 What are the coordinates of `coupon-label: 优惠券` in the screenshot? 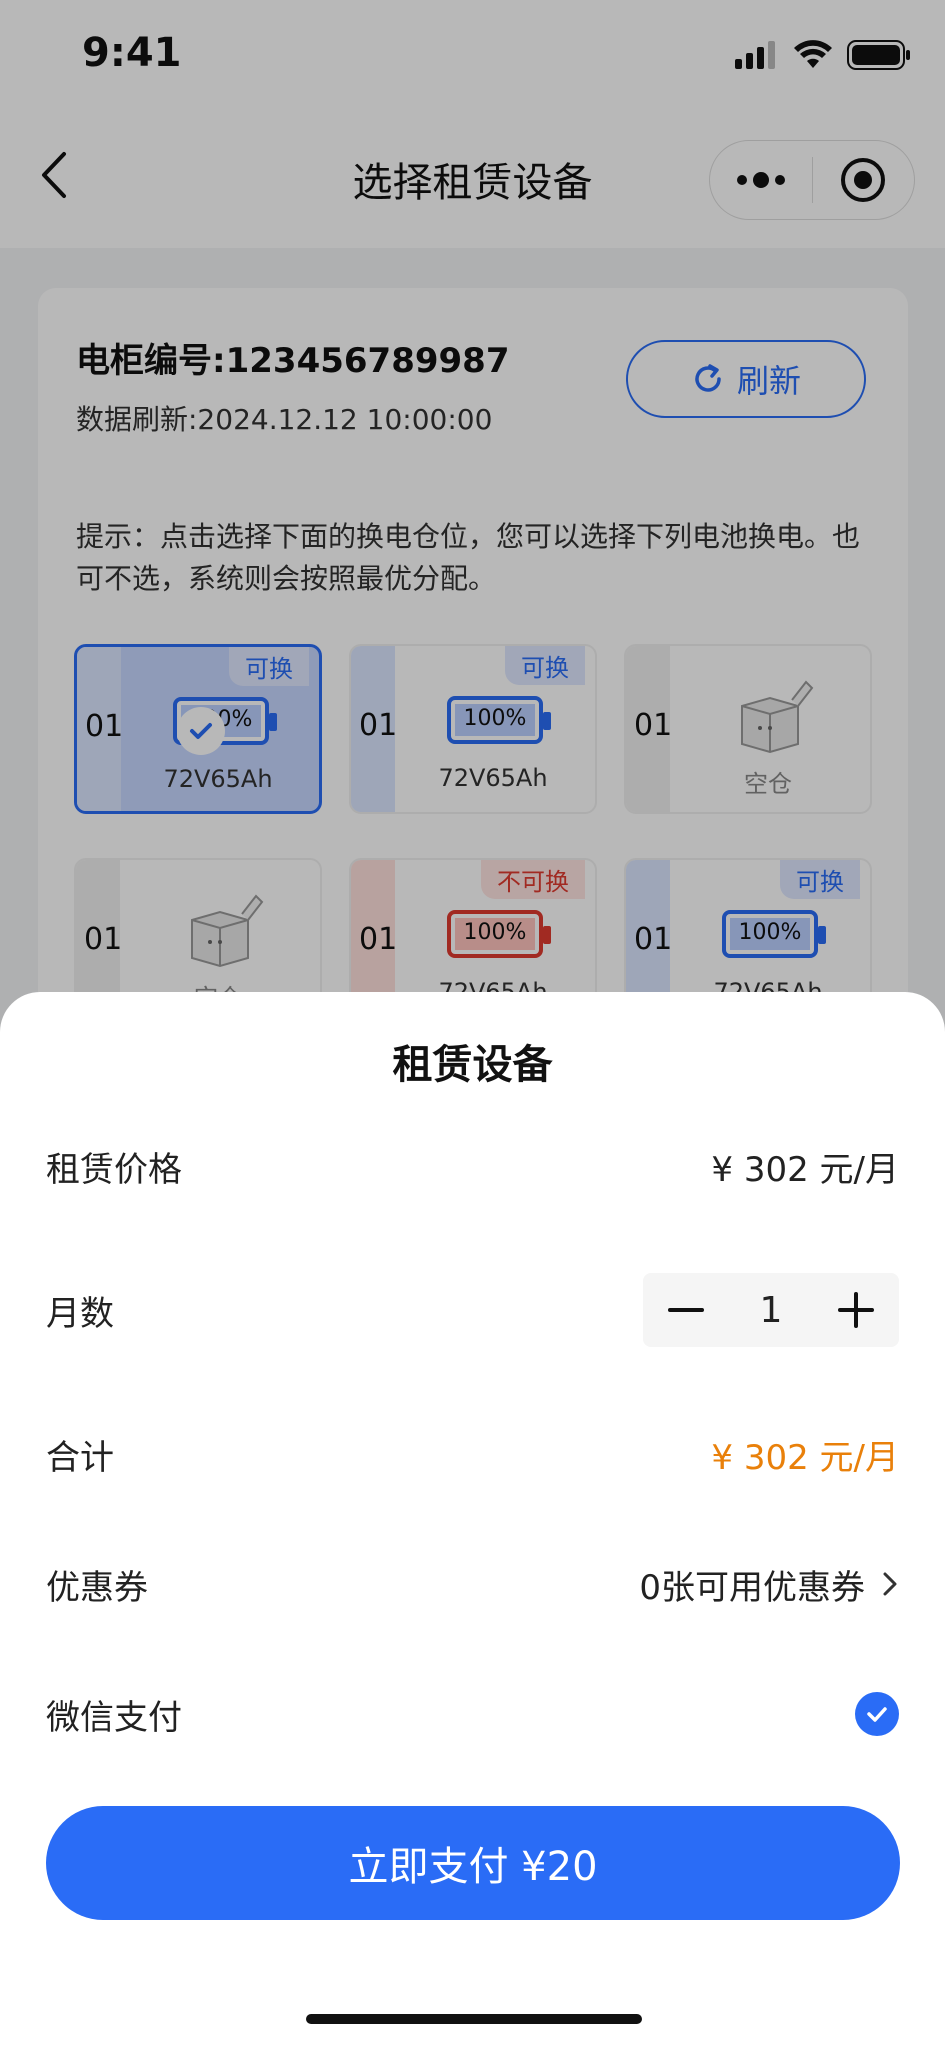 It's located at (97, 1587).